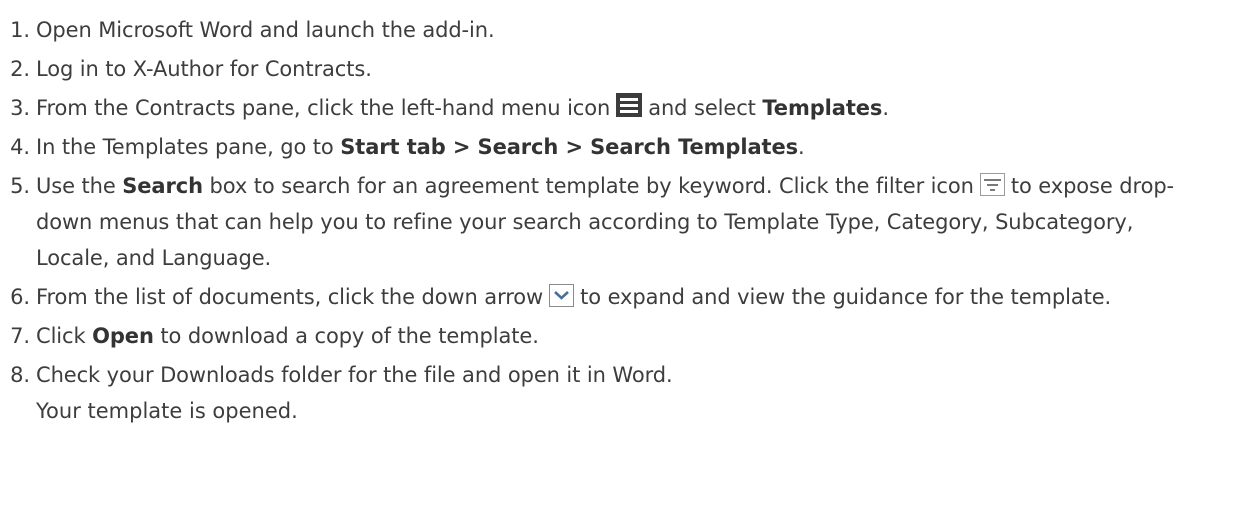  I want to click on step-result: Your template is opened., so click(167, 411).